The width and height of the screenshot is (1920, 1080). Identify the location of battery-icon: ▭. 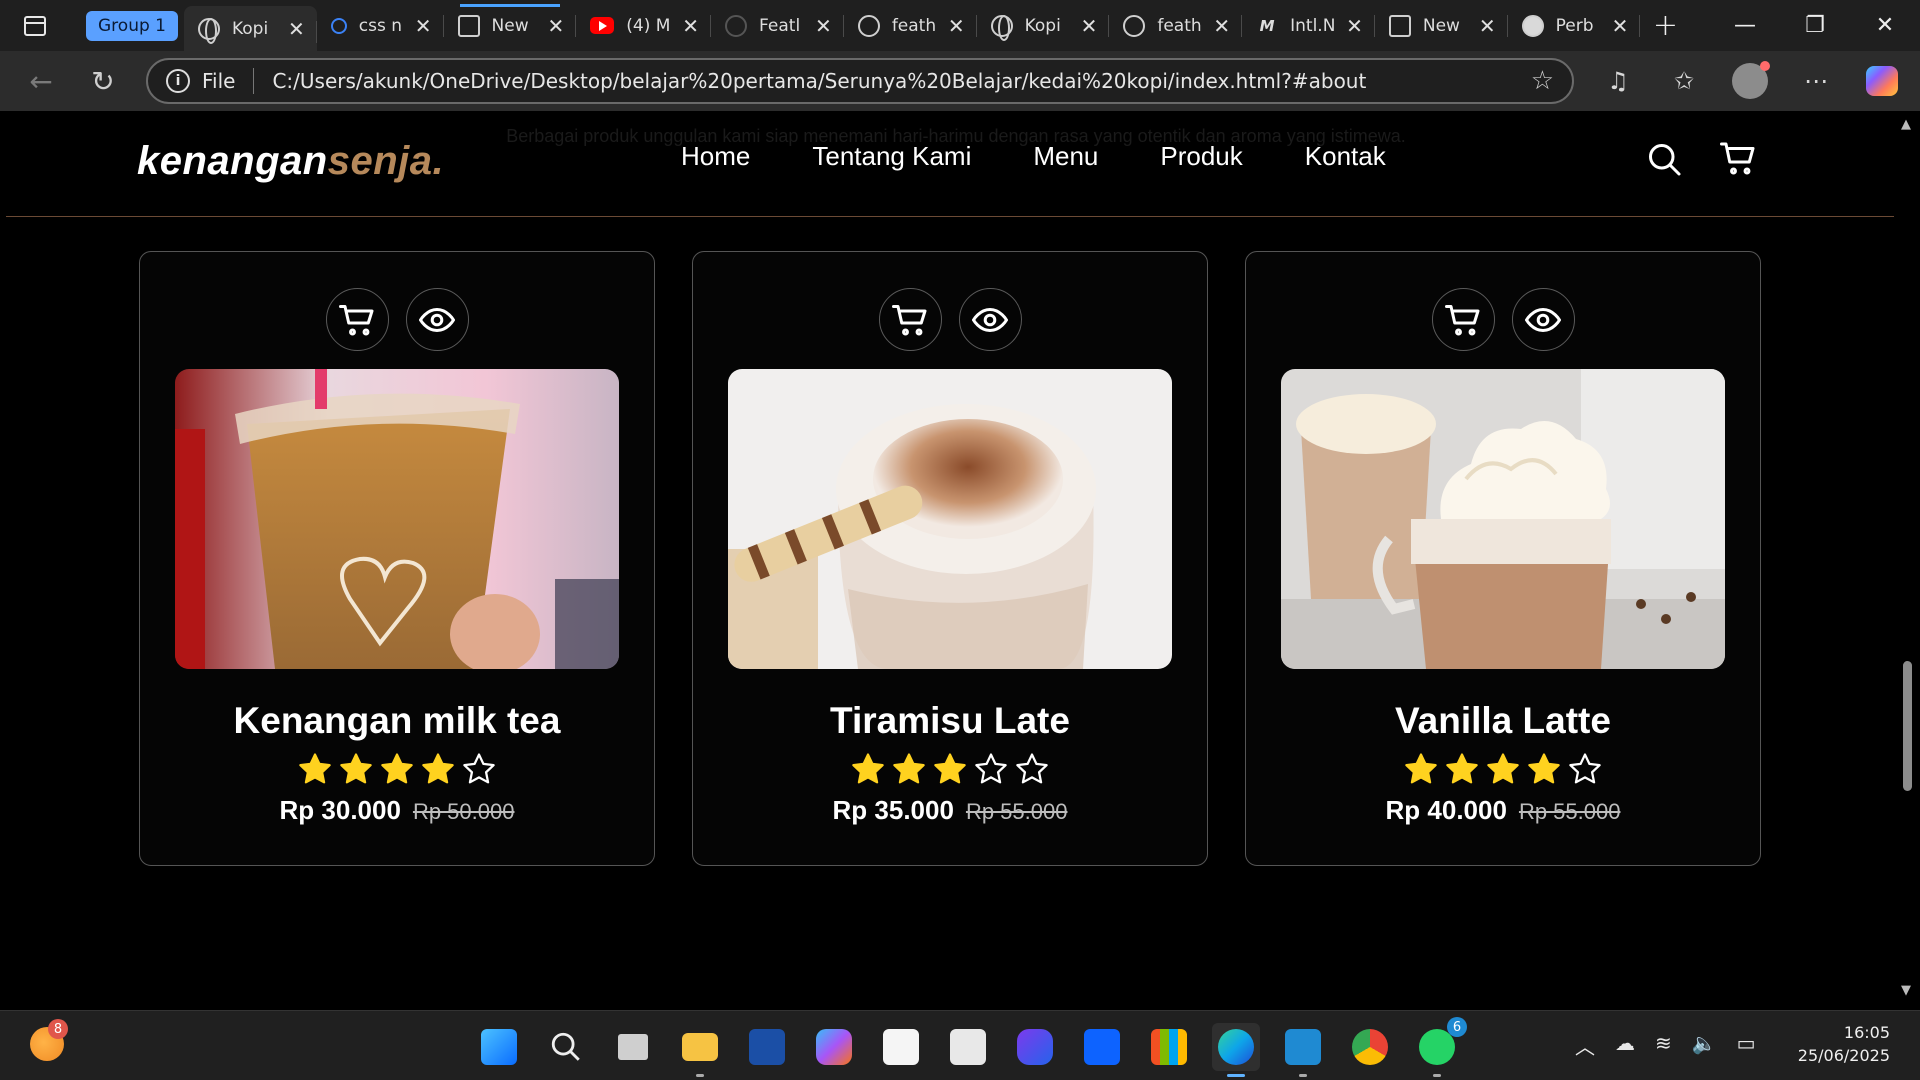
(1746, 1045).